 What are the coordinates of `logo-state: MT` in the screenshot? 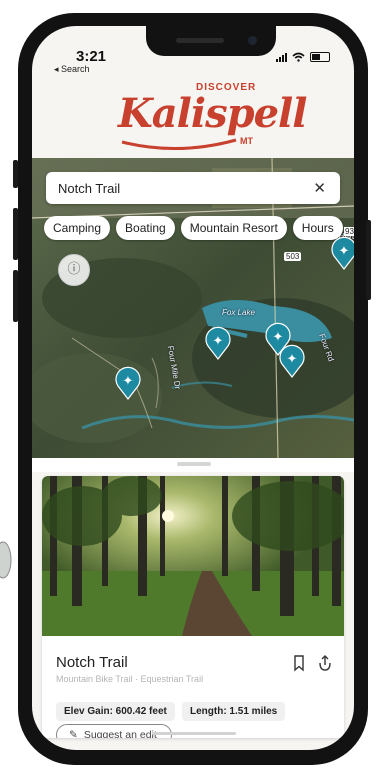 It's located at (246, 141).